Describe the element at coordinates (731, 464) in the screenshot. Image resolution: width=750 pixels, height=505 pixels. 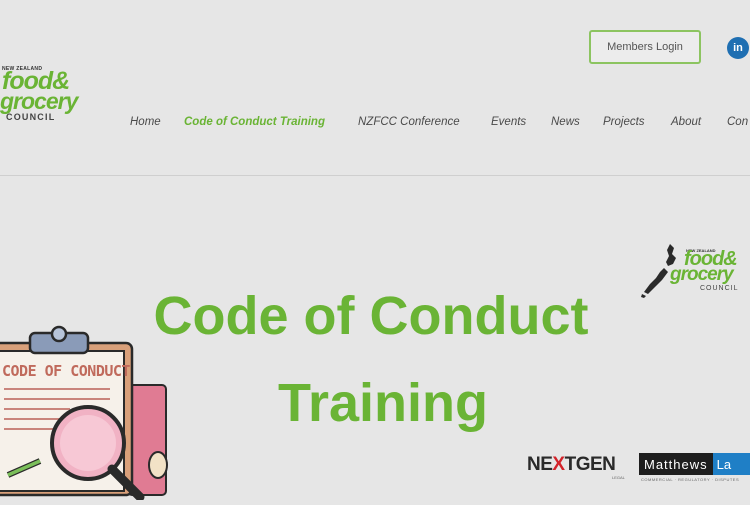
I see `matthews-label-blue: La` at that location.